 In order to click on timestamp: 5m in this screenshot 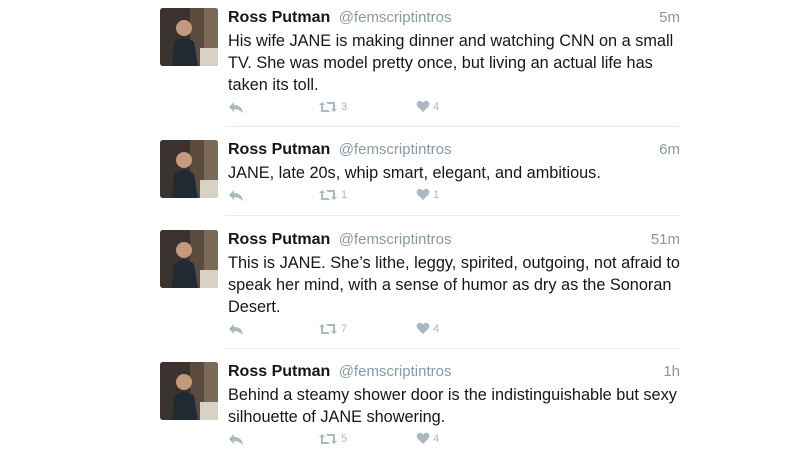, I will do `click(669, 18)`.